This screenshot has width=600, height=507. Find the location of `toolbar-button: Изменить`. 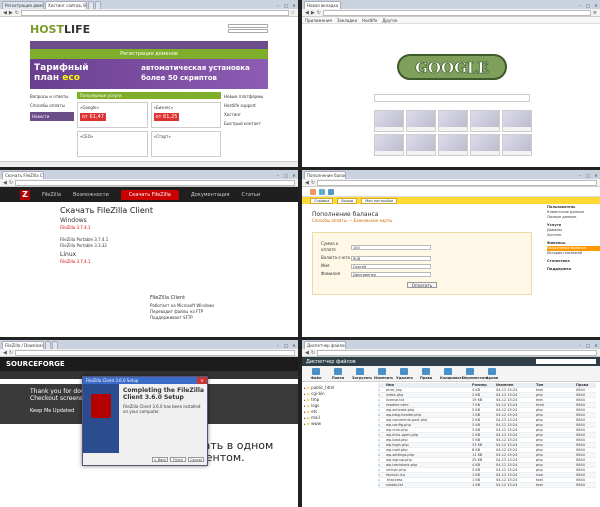

toolbar-button: Изменить is located at coordinates (383, 374).